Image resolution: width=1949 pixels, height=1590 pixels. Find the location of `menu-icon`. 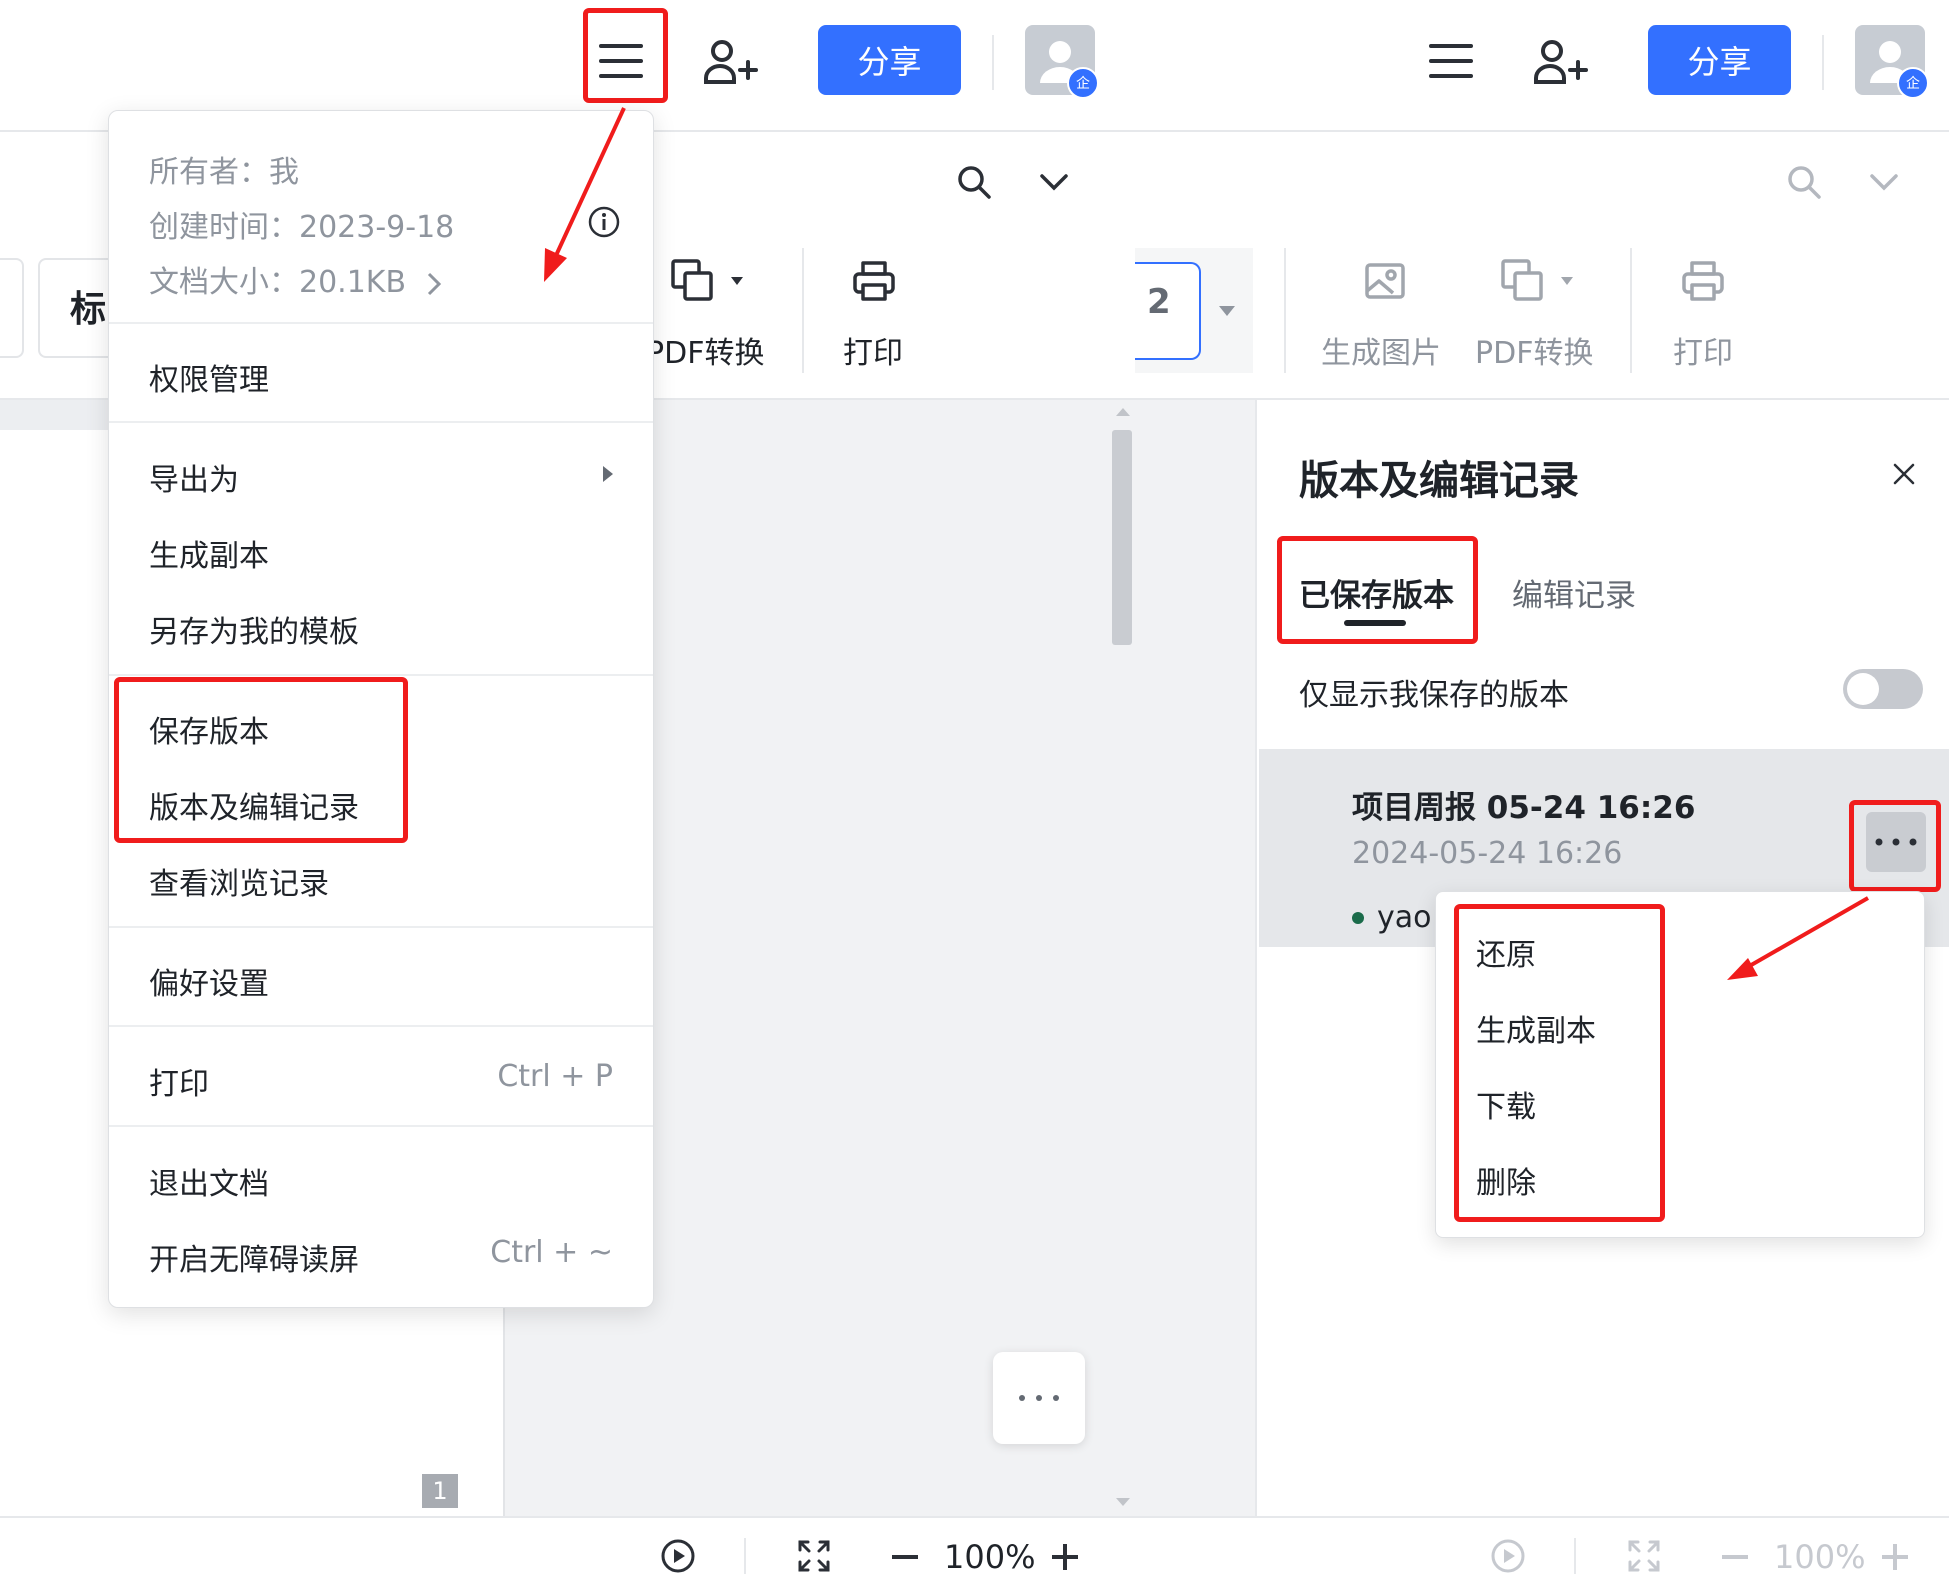

menu-icon is located at coordinates (1451, 61).